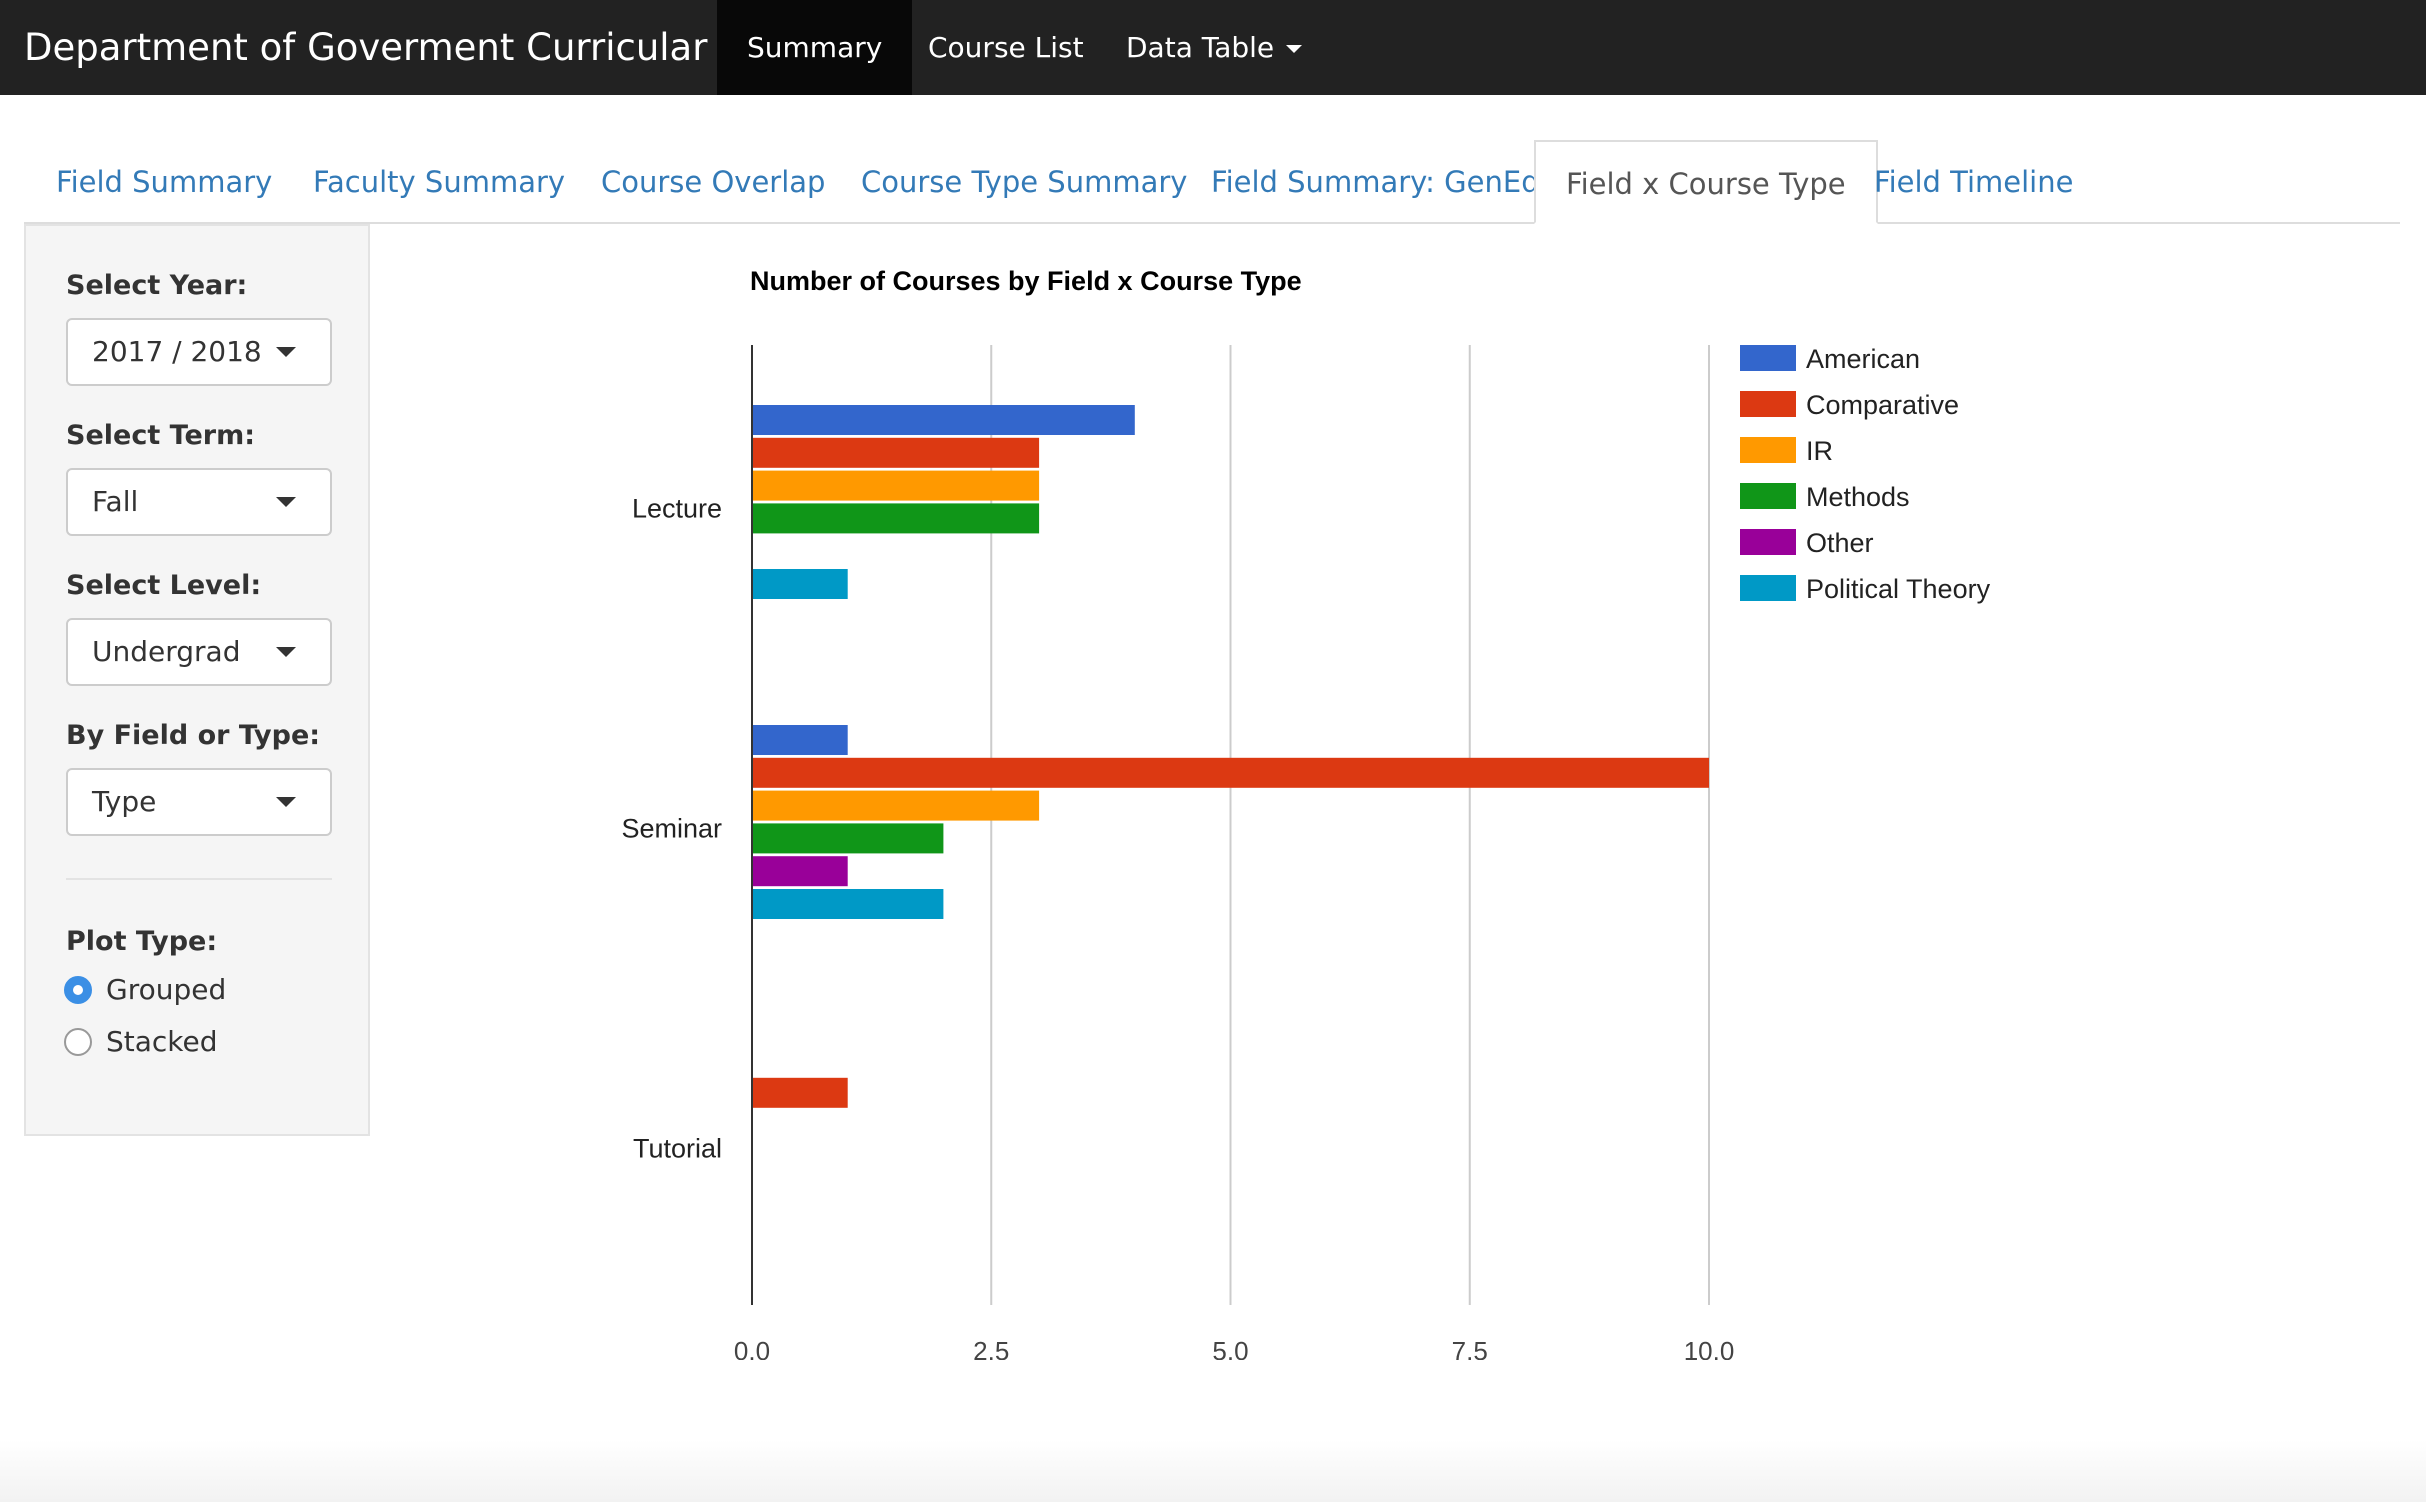 The height and width of the screenshot is (1502, 2426). I want to click on page-bottom-shadow, so click(1213, 1471).